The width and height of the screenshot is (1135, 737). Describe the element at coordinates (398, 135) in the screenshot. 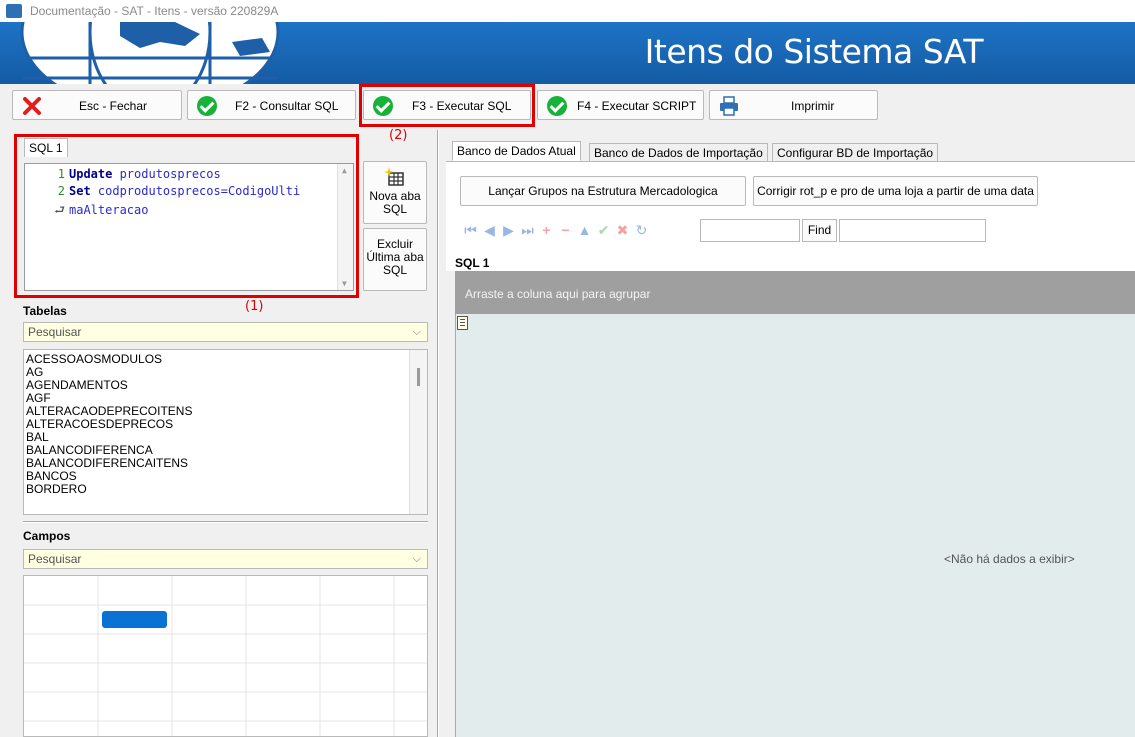

I see `annotation-2: (2)` at that location.